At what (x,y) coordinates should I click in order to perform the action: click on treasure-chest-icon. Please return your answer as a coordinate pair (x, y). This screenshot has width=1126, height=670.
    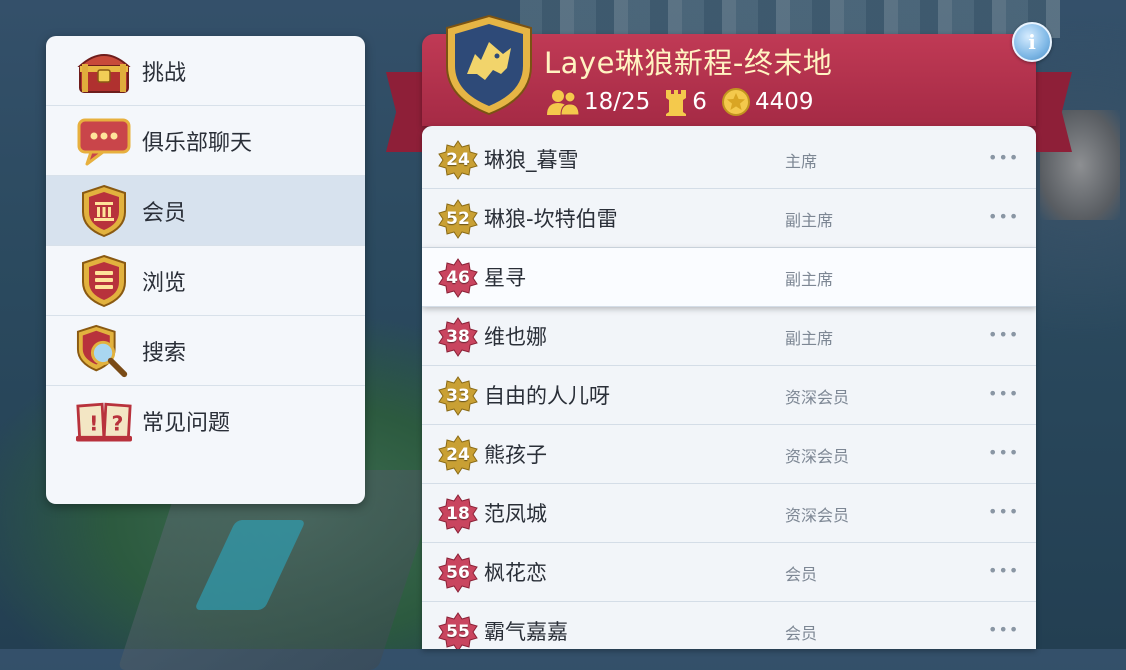
    Looking at the image, I should click on (104, 71).